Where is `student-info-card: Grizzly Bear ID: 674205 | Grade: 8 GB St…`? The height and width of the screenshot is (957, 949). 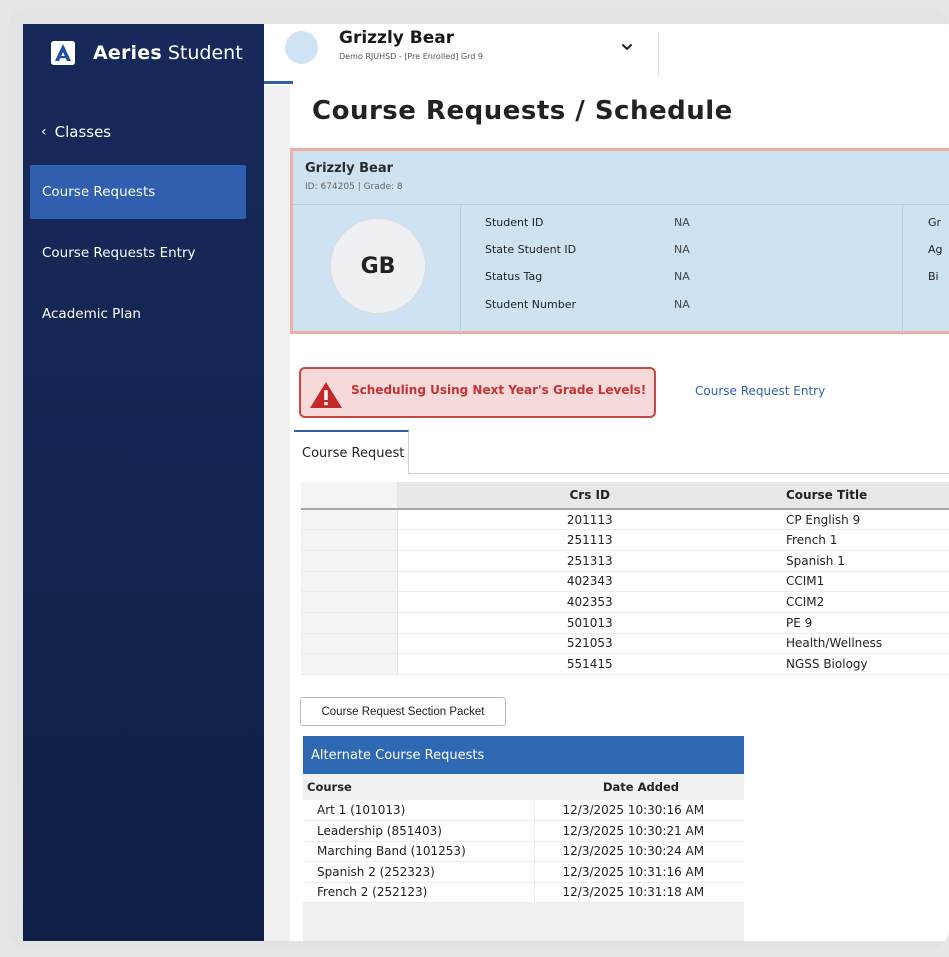
student-info-card: Grizzly Bear ID: 674205 | Grade: 8 GB St… is located at coordinates (619, 241).